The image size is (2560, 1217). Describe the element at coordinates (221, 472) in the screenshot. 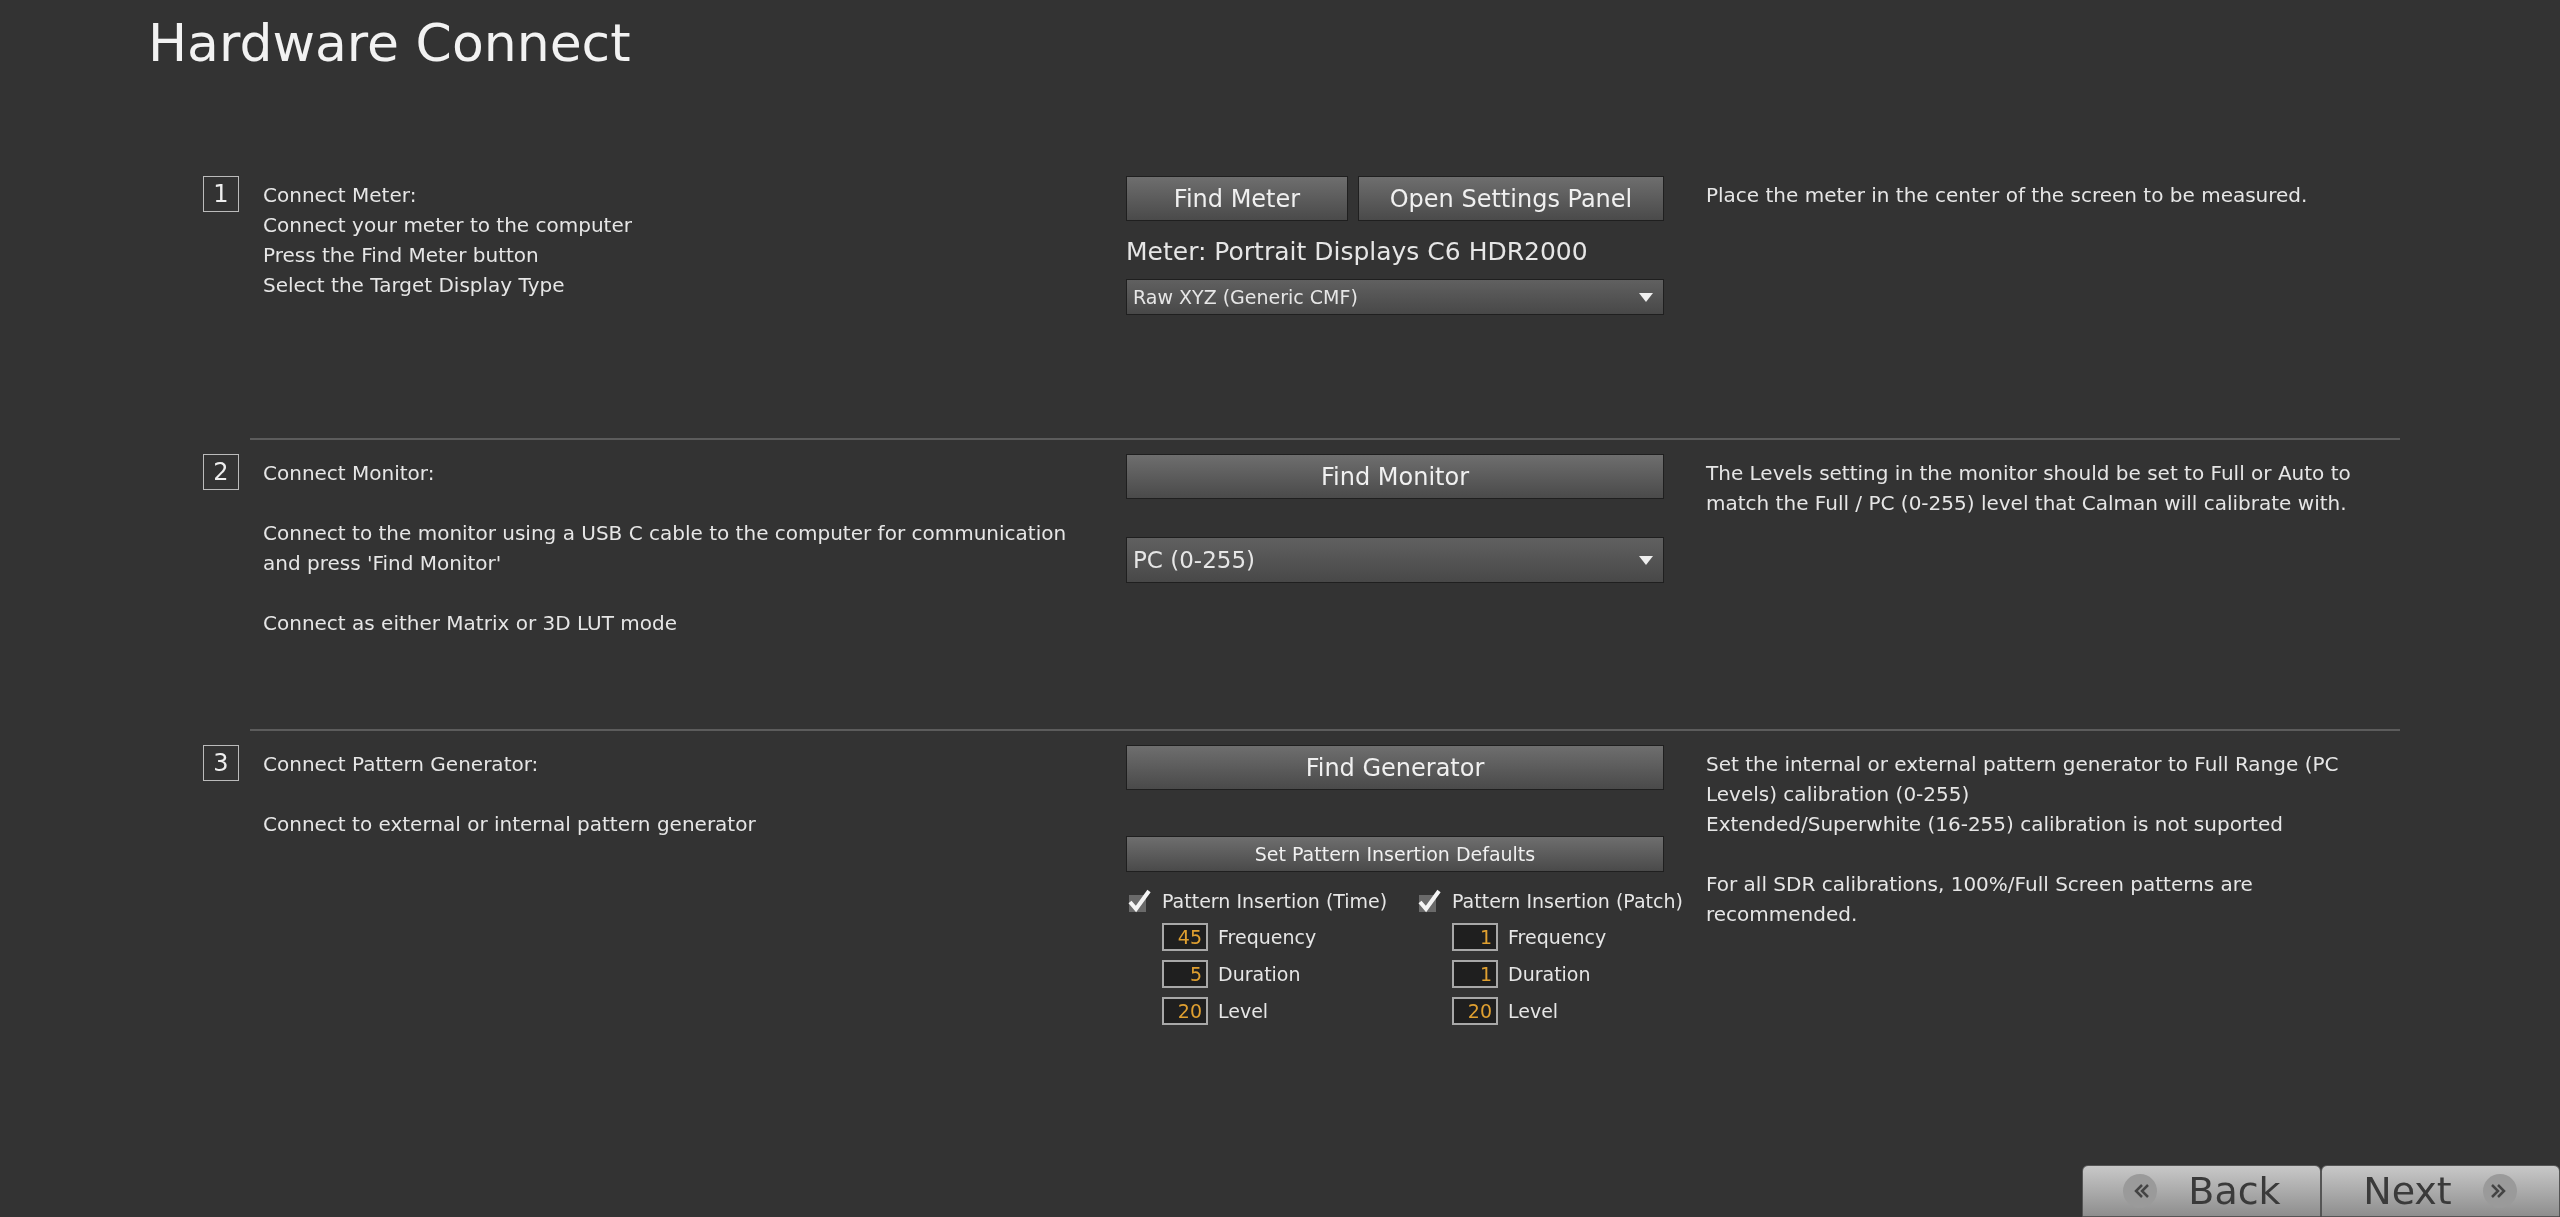

I see `step-number: 2` at that location.